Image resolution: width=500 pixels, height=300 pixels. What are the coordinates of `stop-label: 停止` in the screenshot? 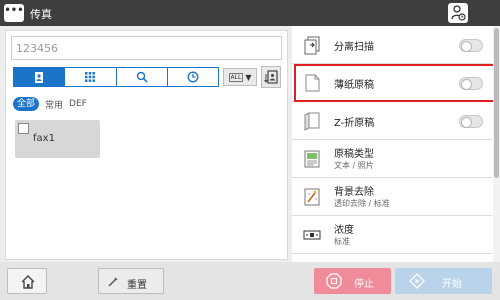 It's located at (364, 284).